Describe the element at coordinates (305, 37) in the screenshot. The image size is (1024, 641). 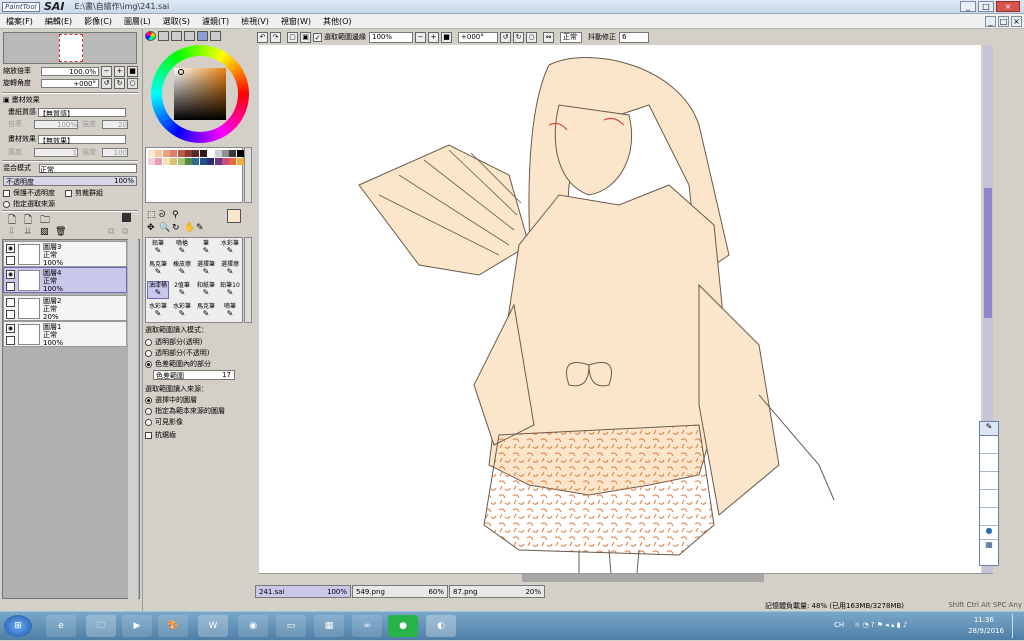
I see `invert-selection-button: ▣` at that location.